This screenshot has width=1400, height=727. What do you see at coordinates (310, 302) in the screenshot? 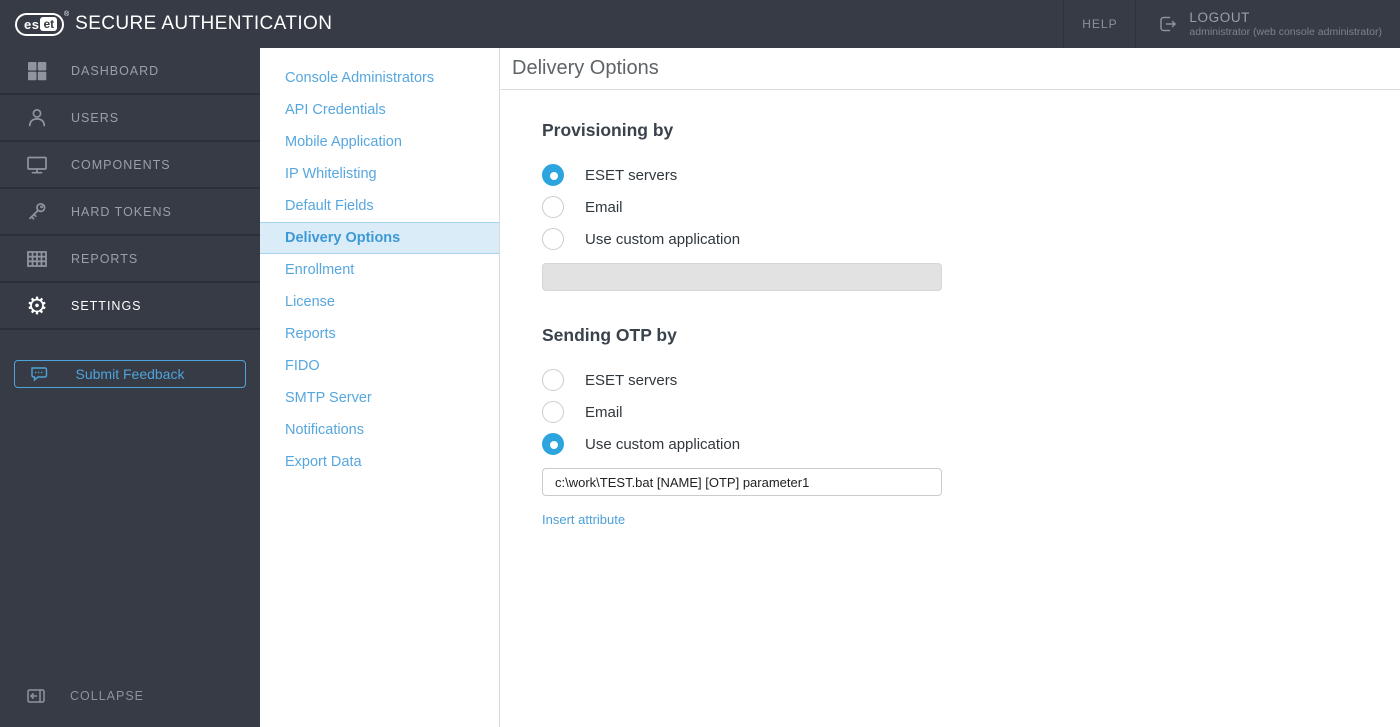
I see `settings-menu-item-label: License` at bounding box center [310, 302].